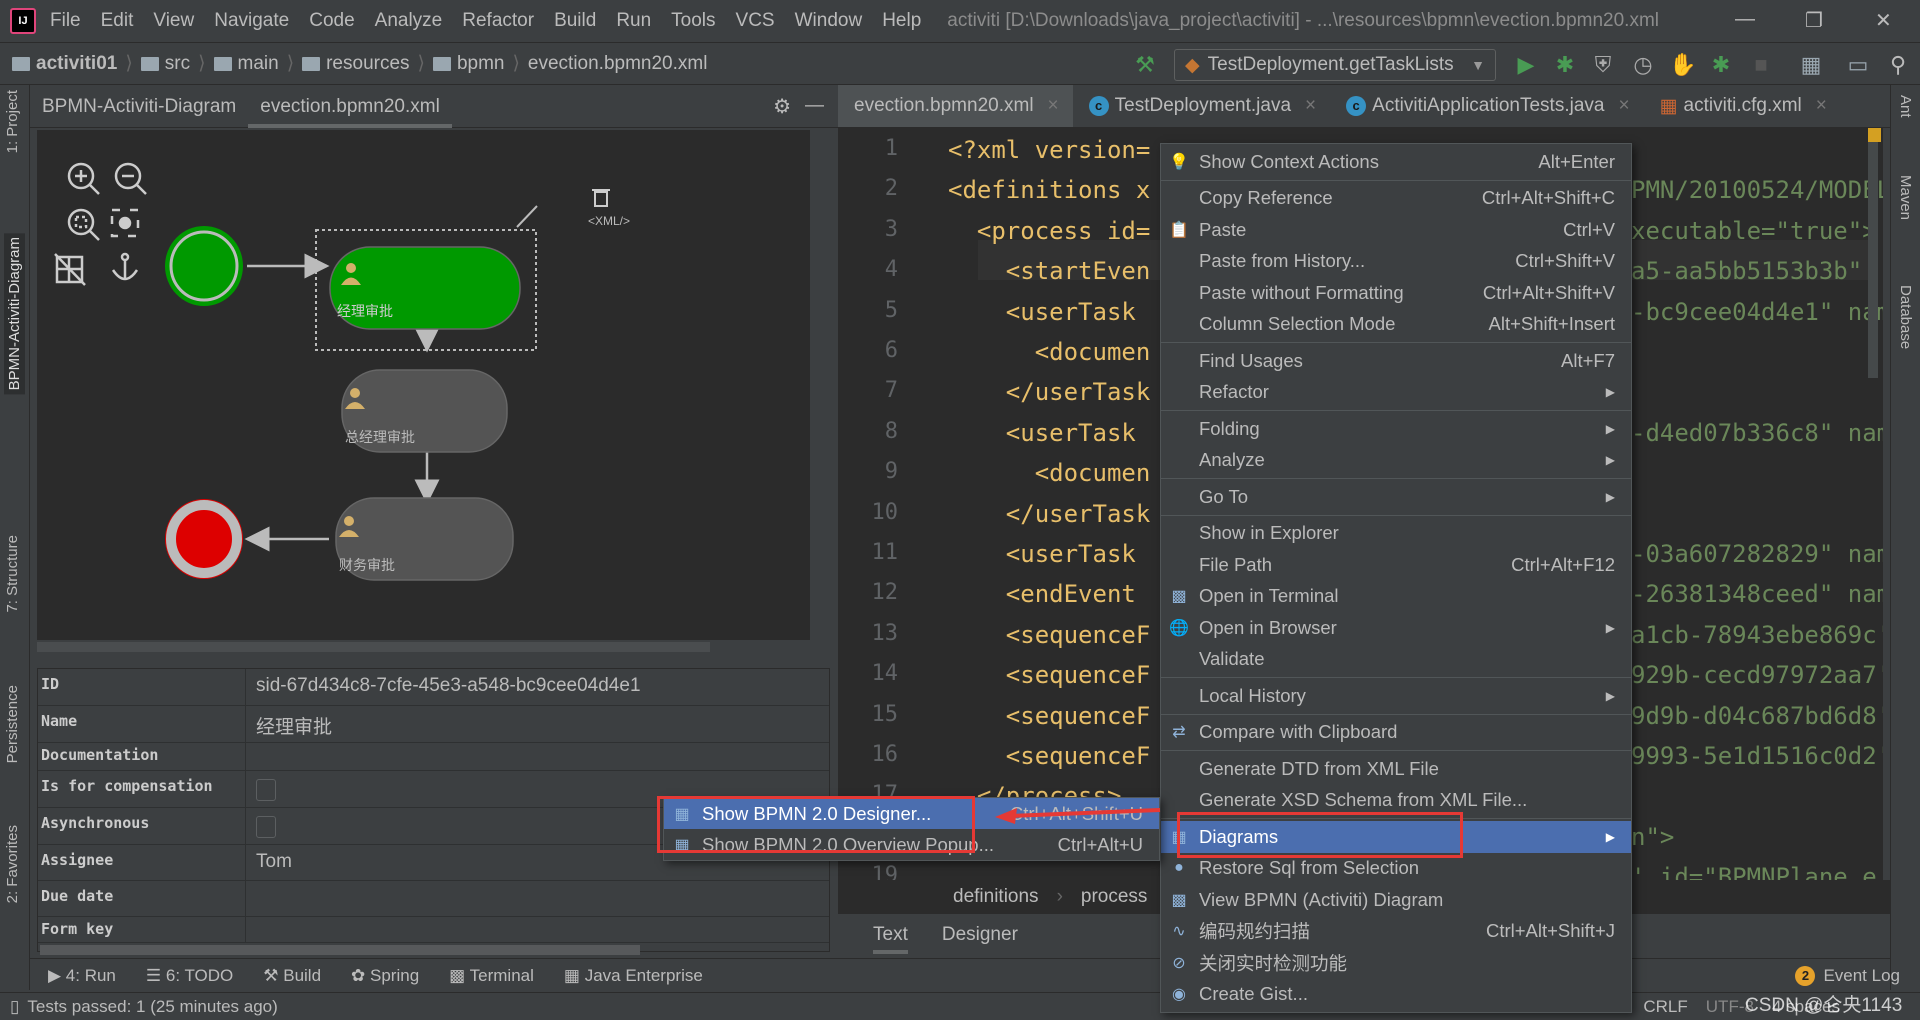  What do you see at coordinates (1396, 361) in the screenshot?
I see `menu-item-find-usages: Find Usages Alt+F7` at bounding box center [1396, 361].